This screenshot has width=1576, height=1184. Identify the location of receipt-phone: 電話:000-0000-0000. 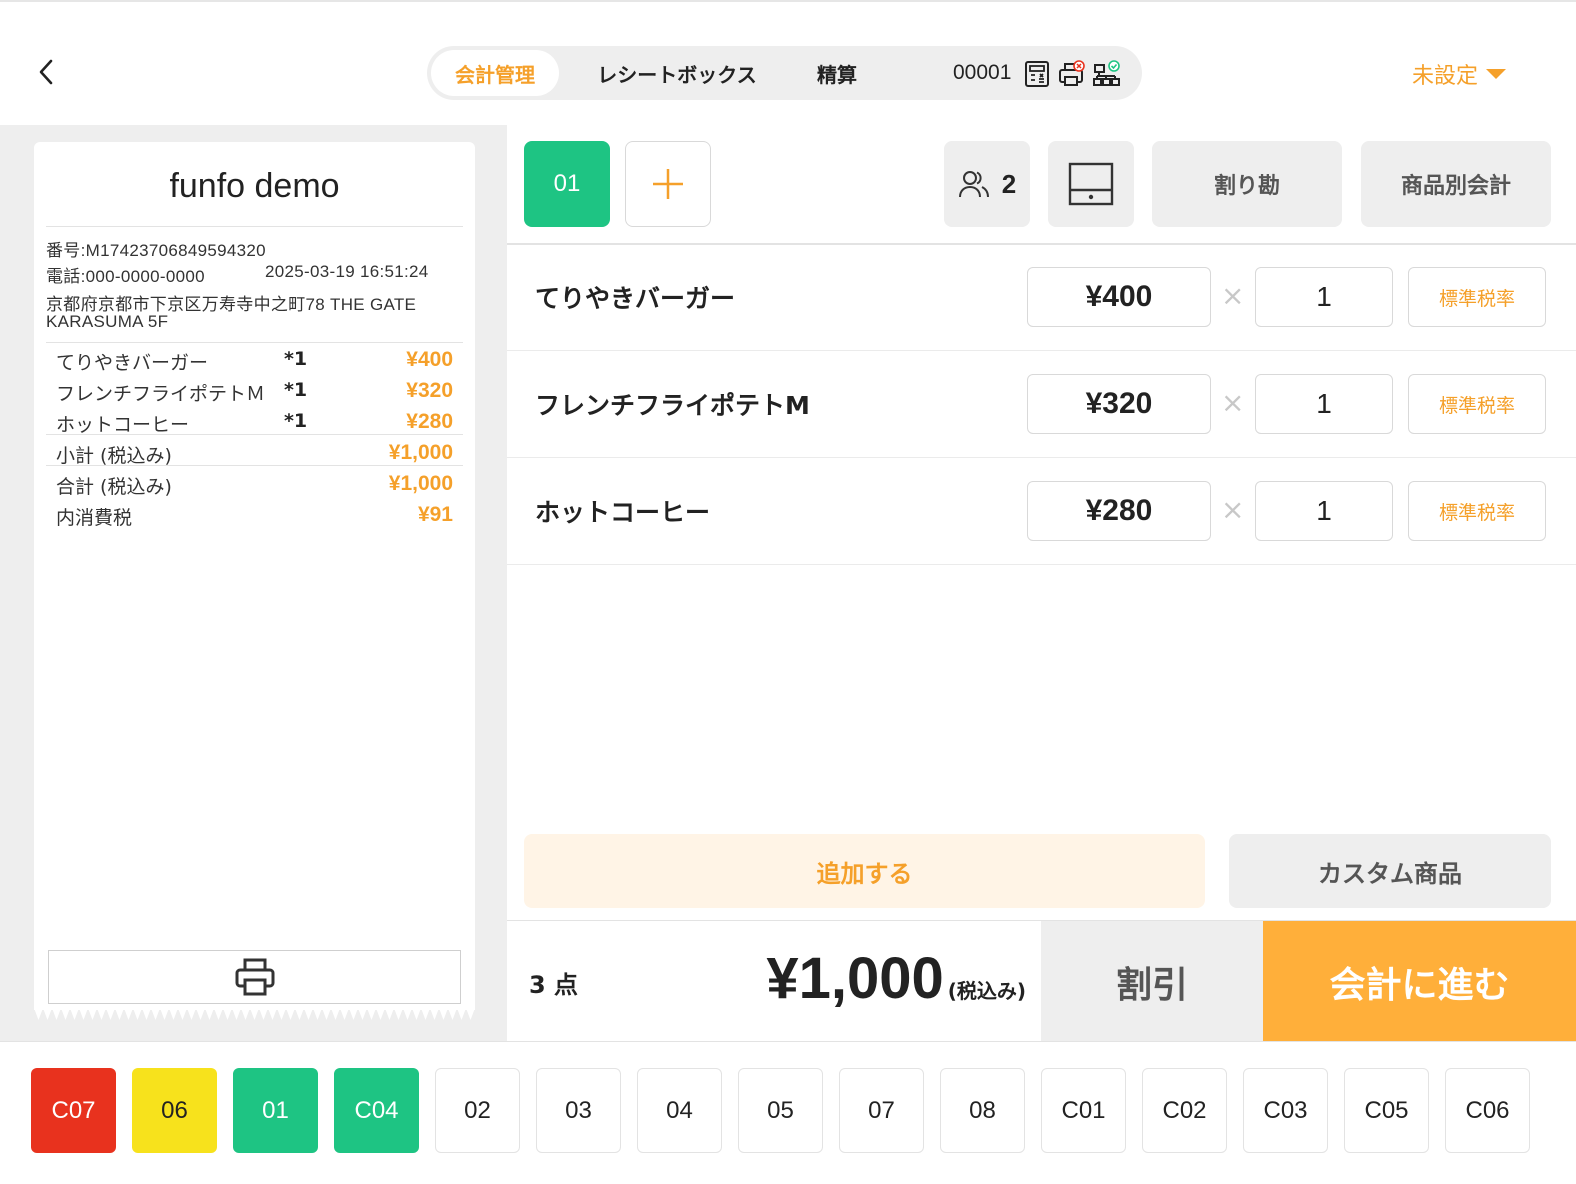
(125, 276).